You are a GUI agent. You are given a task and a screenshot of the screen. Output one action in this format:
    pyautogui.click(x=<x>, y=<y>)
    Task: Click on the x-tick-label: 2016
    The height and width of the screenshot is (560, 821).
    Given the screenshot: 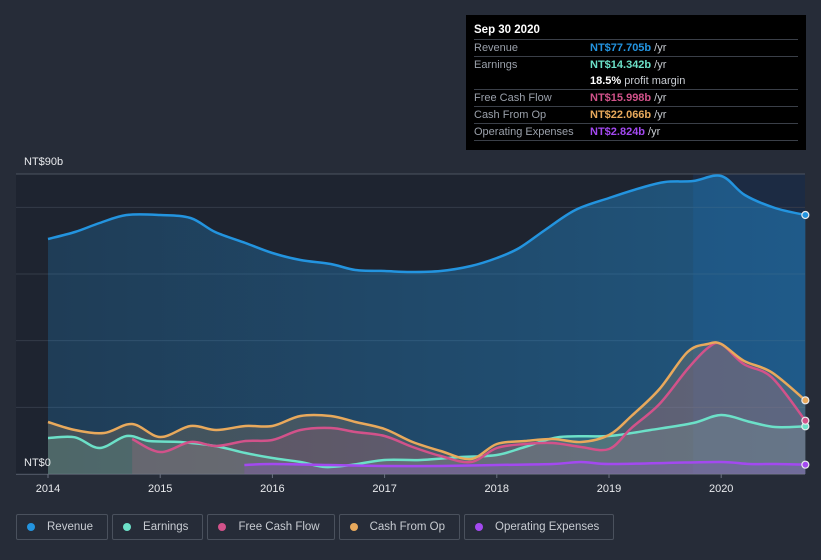 What is the action you would take?
    pyautogui.click(x=272, y=489)
    